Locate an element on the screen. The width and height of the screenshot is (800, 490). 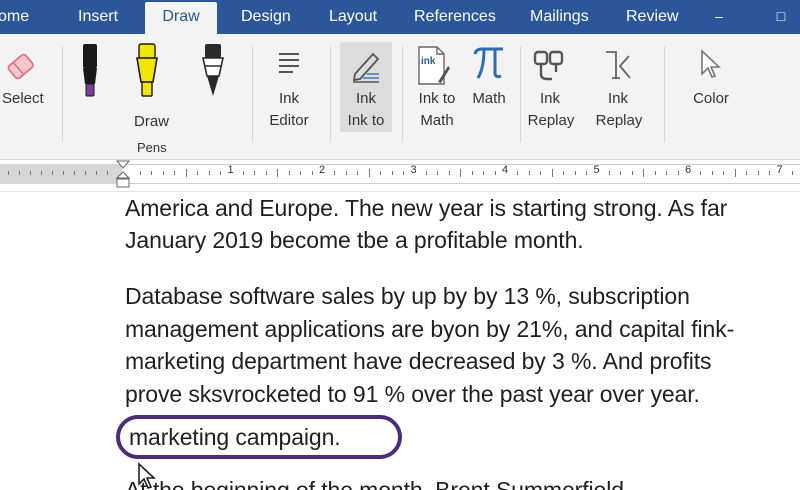
color-label: Color is located at coordinates (711, 99).